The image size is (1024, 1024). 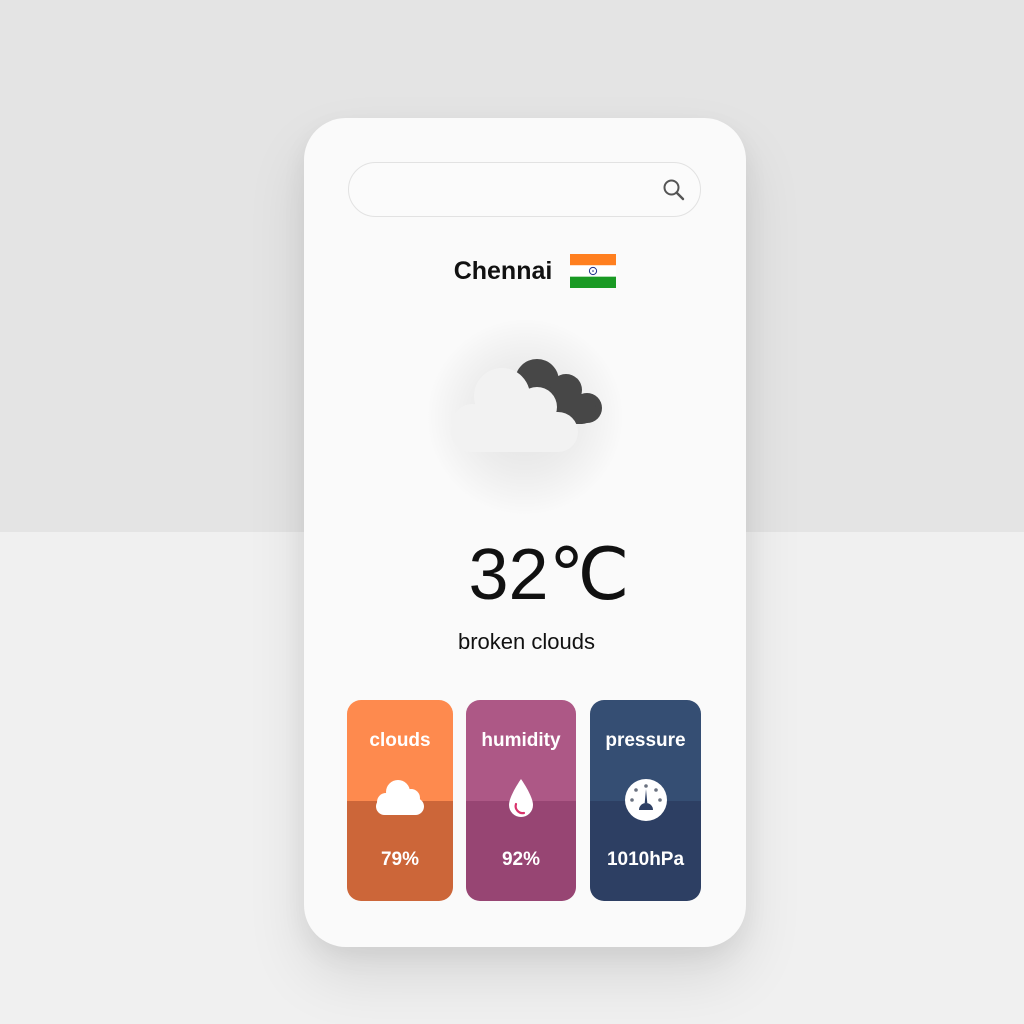 I want to click on gauge-icon, so click(x=645, y=800).